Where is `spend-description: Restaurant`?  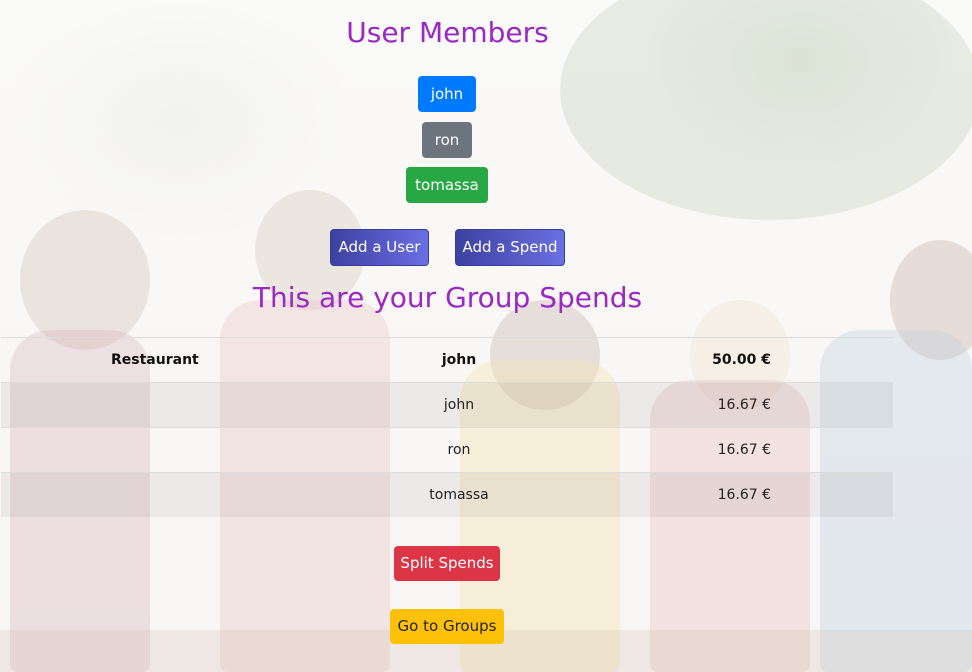
spend-description: Restaurant is located at coordinates (205, 360).